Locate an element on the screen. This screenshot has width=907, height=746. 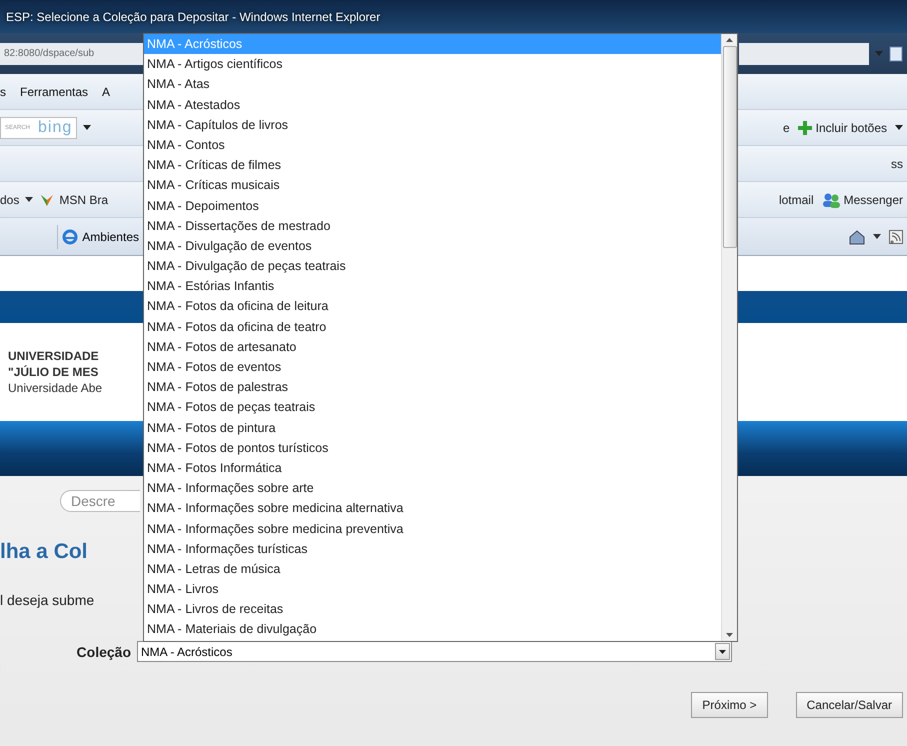
dropdown-option: NMA - Fotos de pontos turísticos is located at coordinates (432, 448).